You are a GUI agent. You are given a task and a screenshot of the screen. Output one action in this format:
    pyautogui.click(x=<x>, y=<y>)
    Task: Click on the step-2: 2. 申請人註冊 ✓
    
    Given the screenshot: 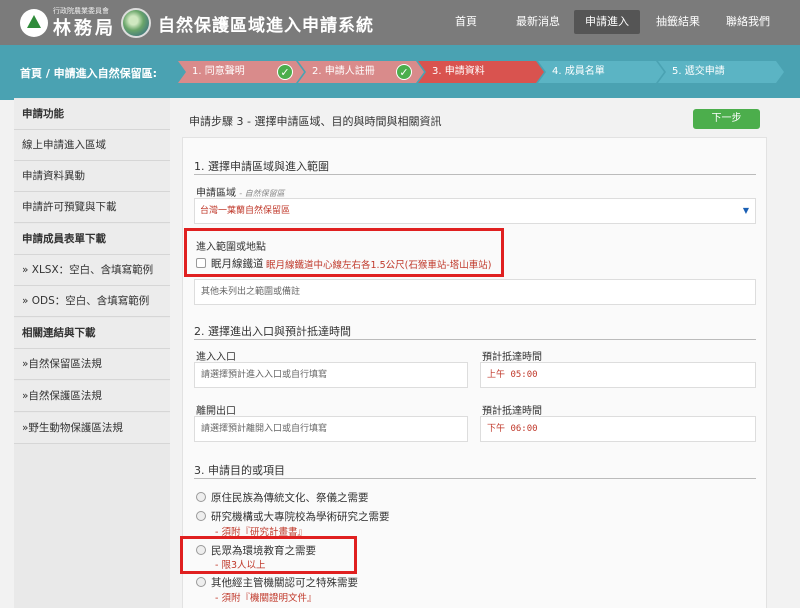 What is the action you would take?
    pyautogui.click(x=361, y=72)
    